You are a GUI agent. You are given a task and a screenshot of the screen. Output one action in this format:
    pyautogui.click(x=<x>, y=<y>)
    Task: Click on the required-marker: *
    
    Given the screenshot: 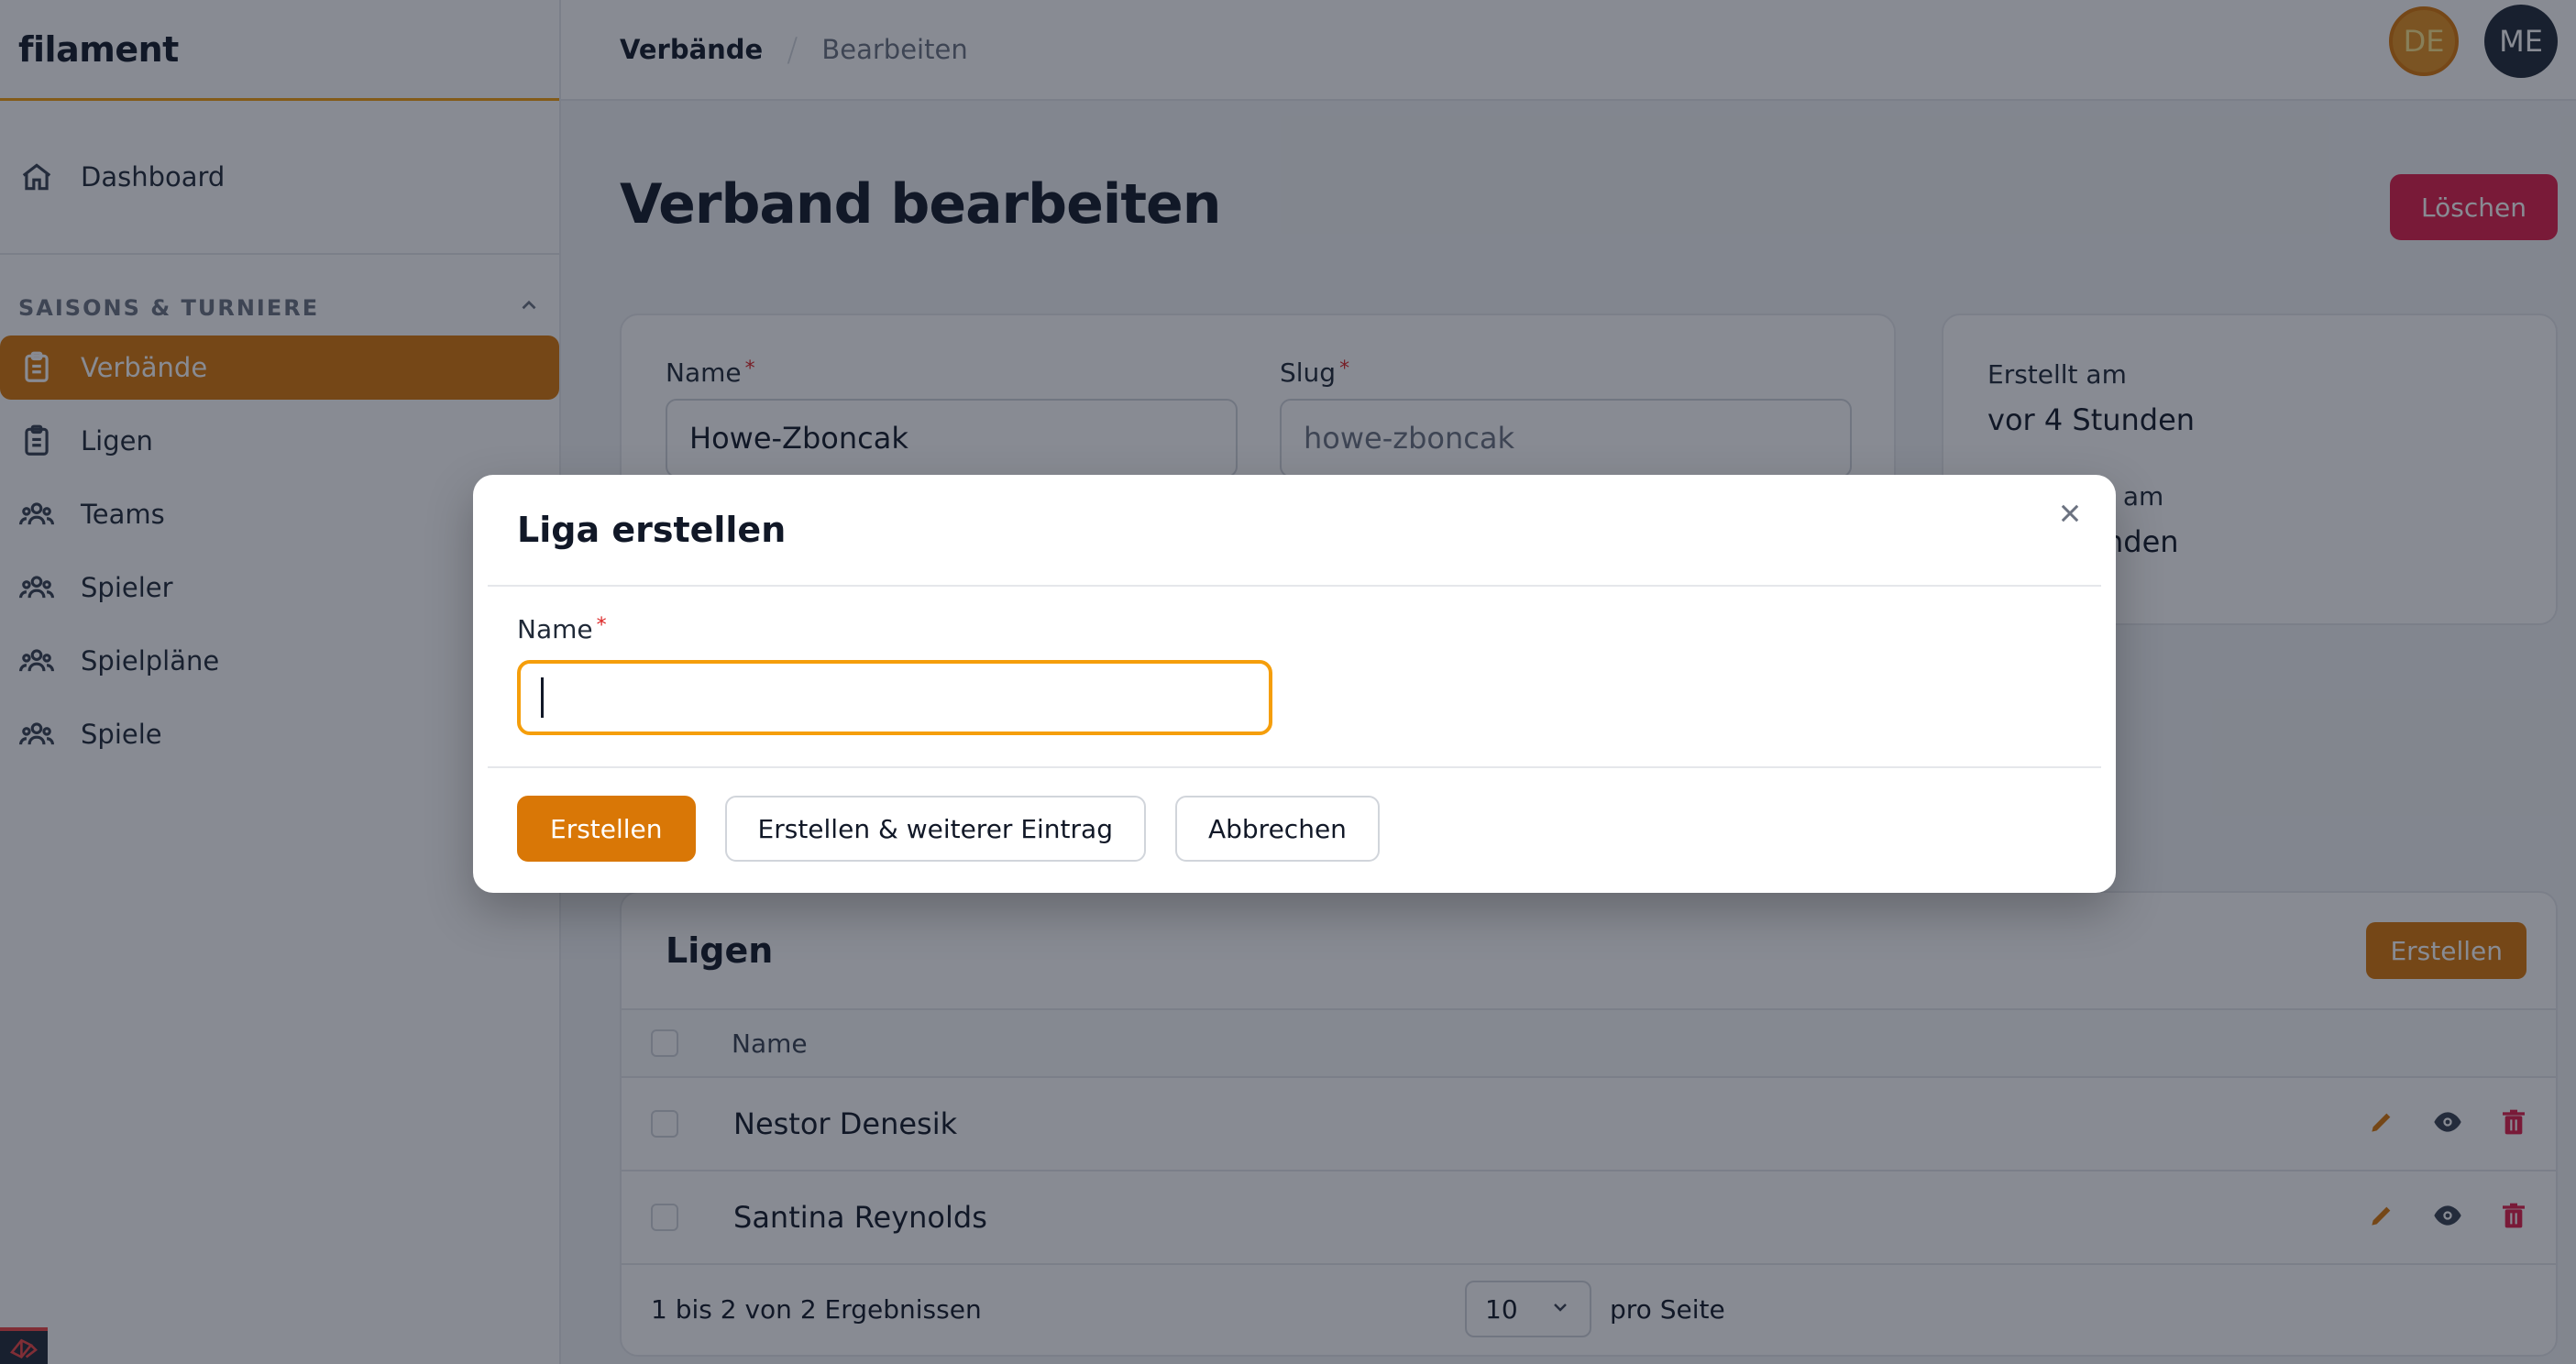 What is the action you would take?
    pyautogui.click(x=601, y=625)
    